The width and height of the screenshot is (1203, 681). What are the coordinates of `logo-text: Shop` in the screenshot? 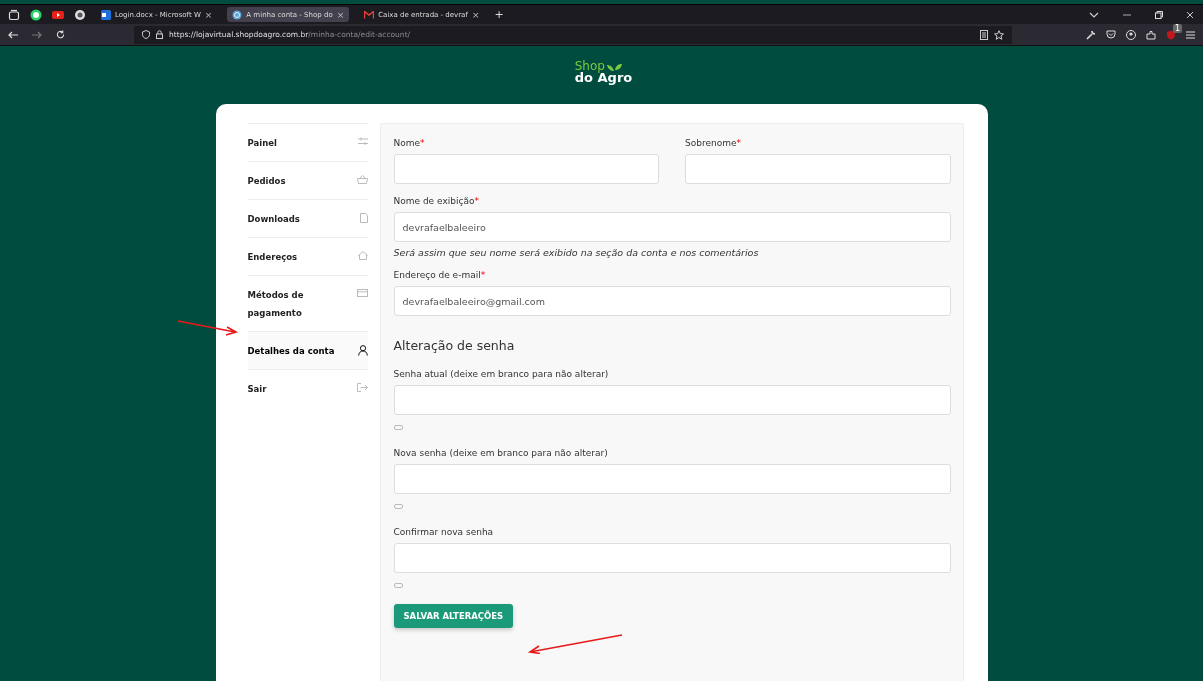 It's located at (589, 66).